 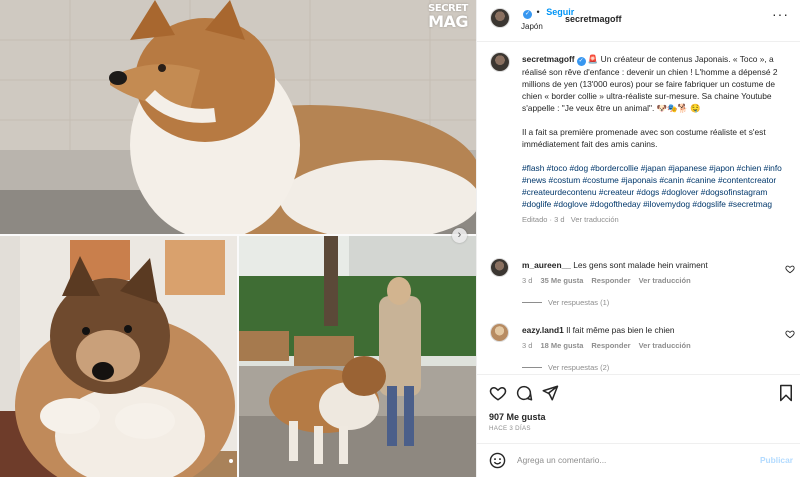 I want to click on secret-mag-watermark: SECRET MAG, so click(x=448, y=16).